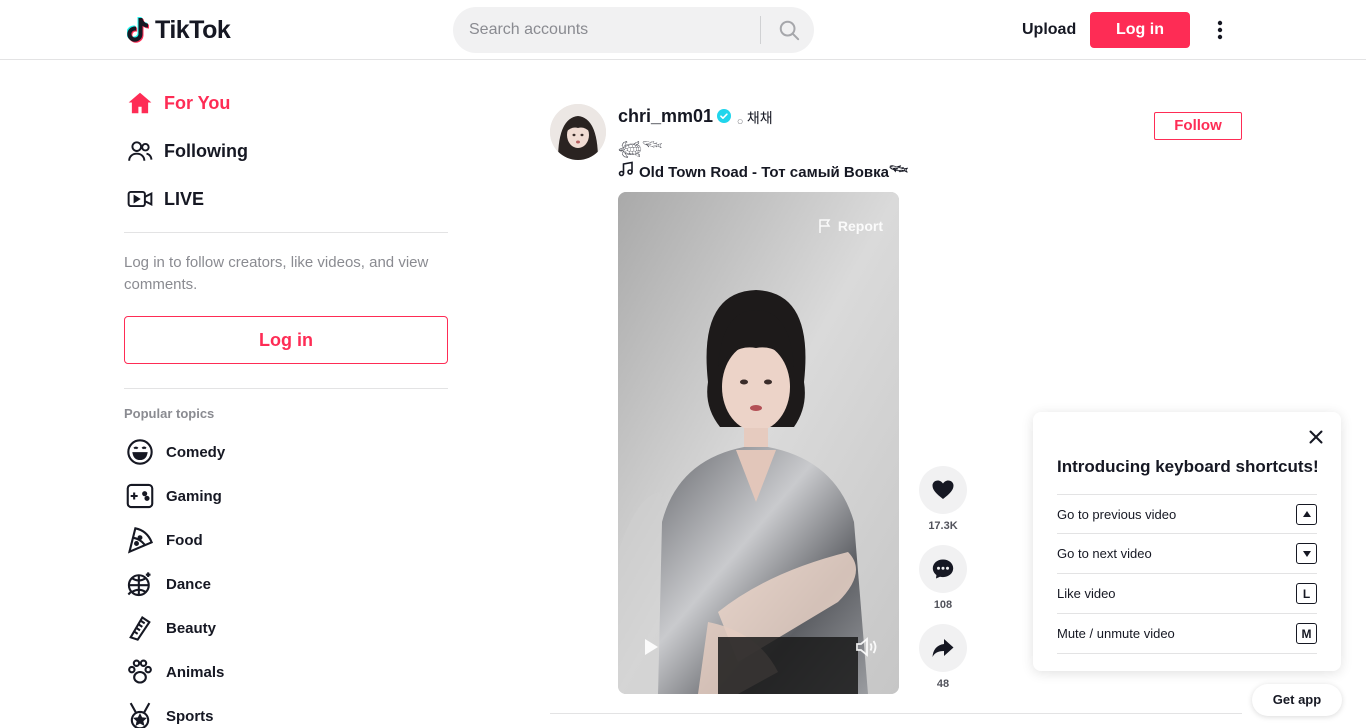  Describe the element at coordinates (1187, 554) in the screenshot. I see `shortcut-row: Go to next video` at that location.